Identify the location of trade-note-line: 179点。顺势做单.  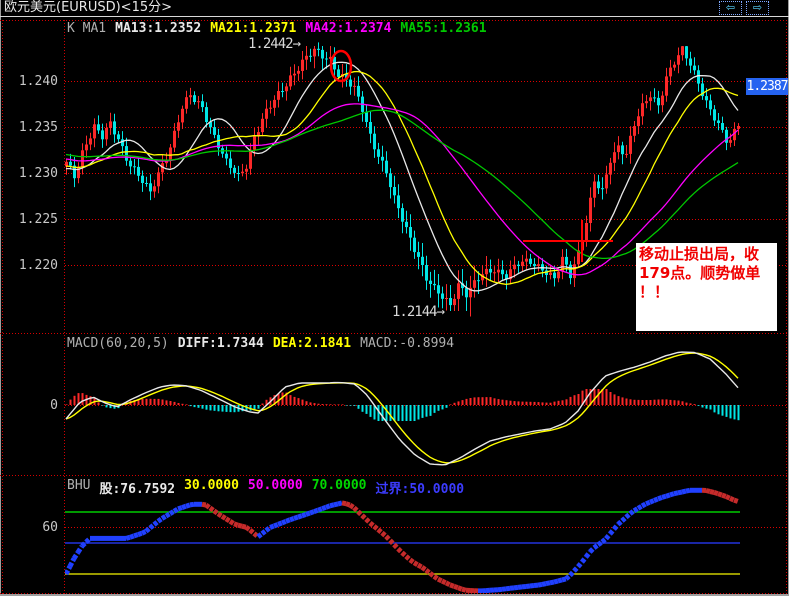
(700, 273).